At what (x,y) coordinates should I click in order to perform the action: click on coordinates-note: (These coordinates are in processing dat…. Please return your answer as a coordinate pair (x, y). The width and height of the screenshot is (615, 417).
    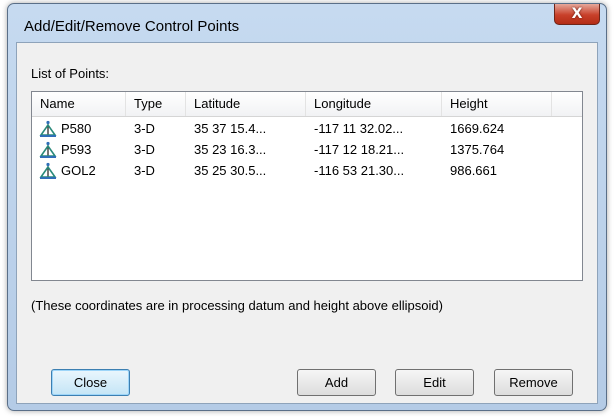
    Looking at the image, I should click on (237, 305).